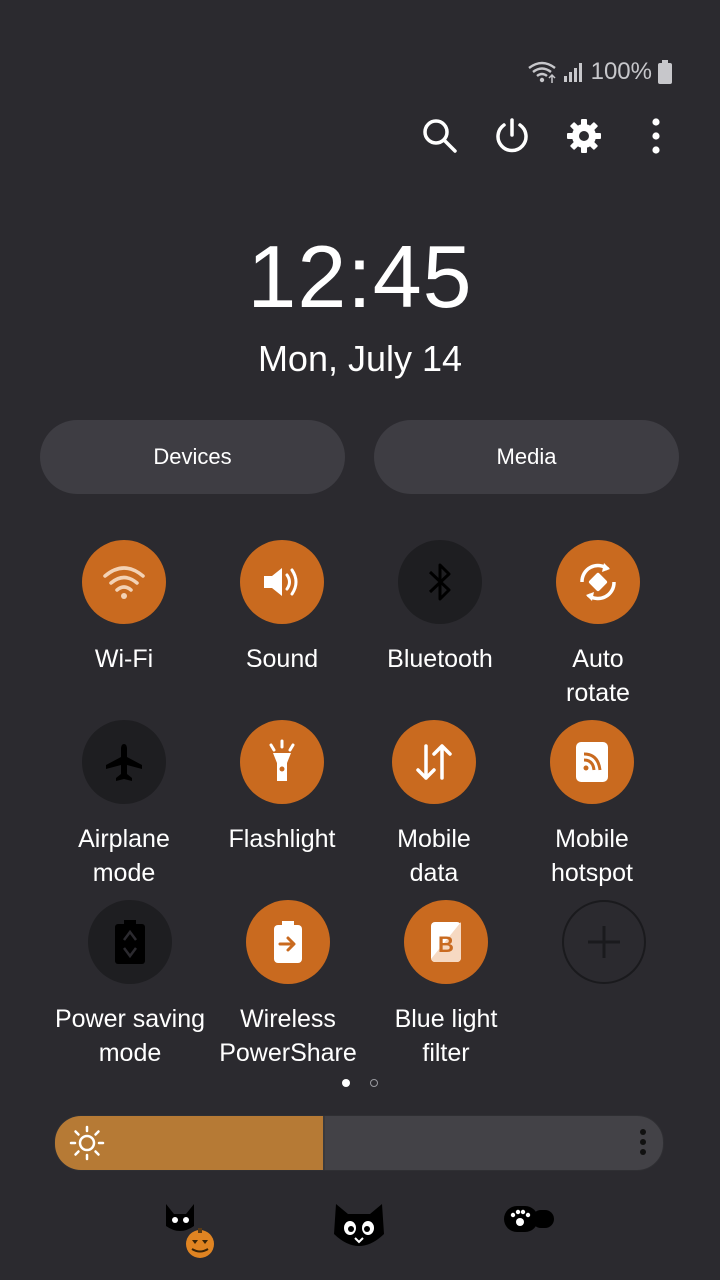 The image size is (720, 1280). What do you see at coordinates (665, 72) in the screenshot?
I see `battery-icon` at bounding box center [665, 72].